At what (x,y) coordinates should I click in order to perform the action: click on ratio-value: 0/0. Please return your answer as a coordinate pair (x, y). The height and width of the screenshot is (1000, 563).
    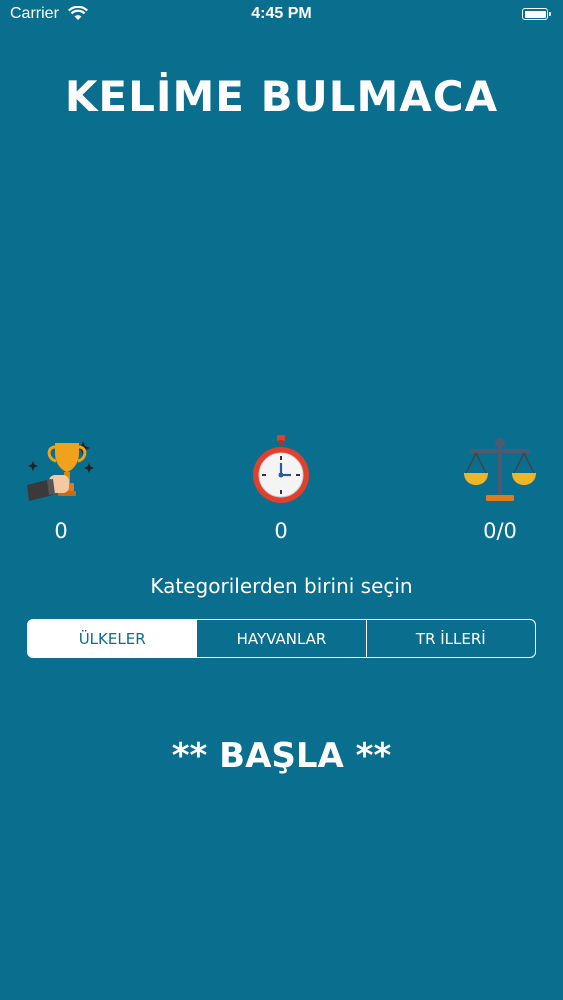
    Looking at the image, I should click on (500, 531).